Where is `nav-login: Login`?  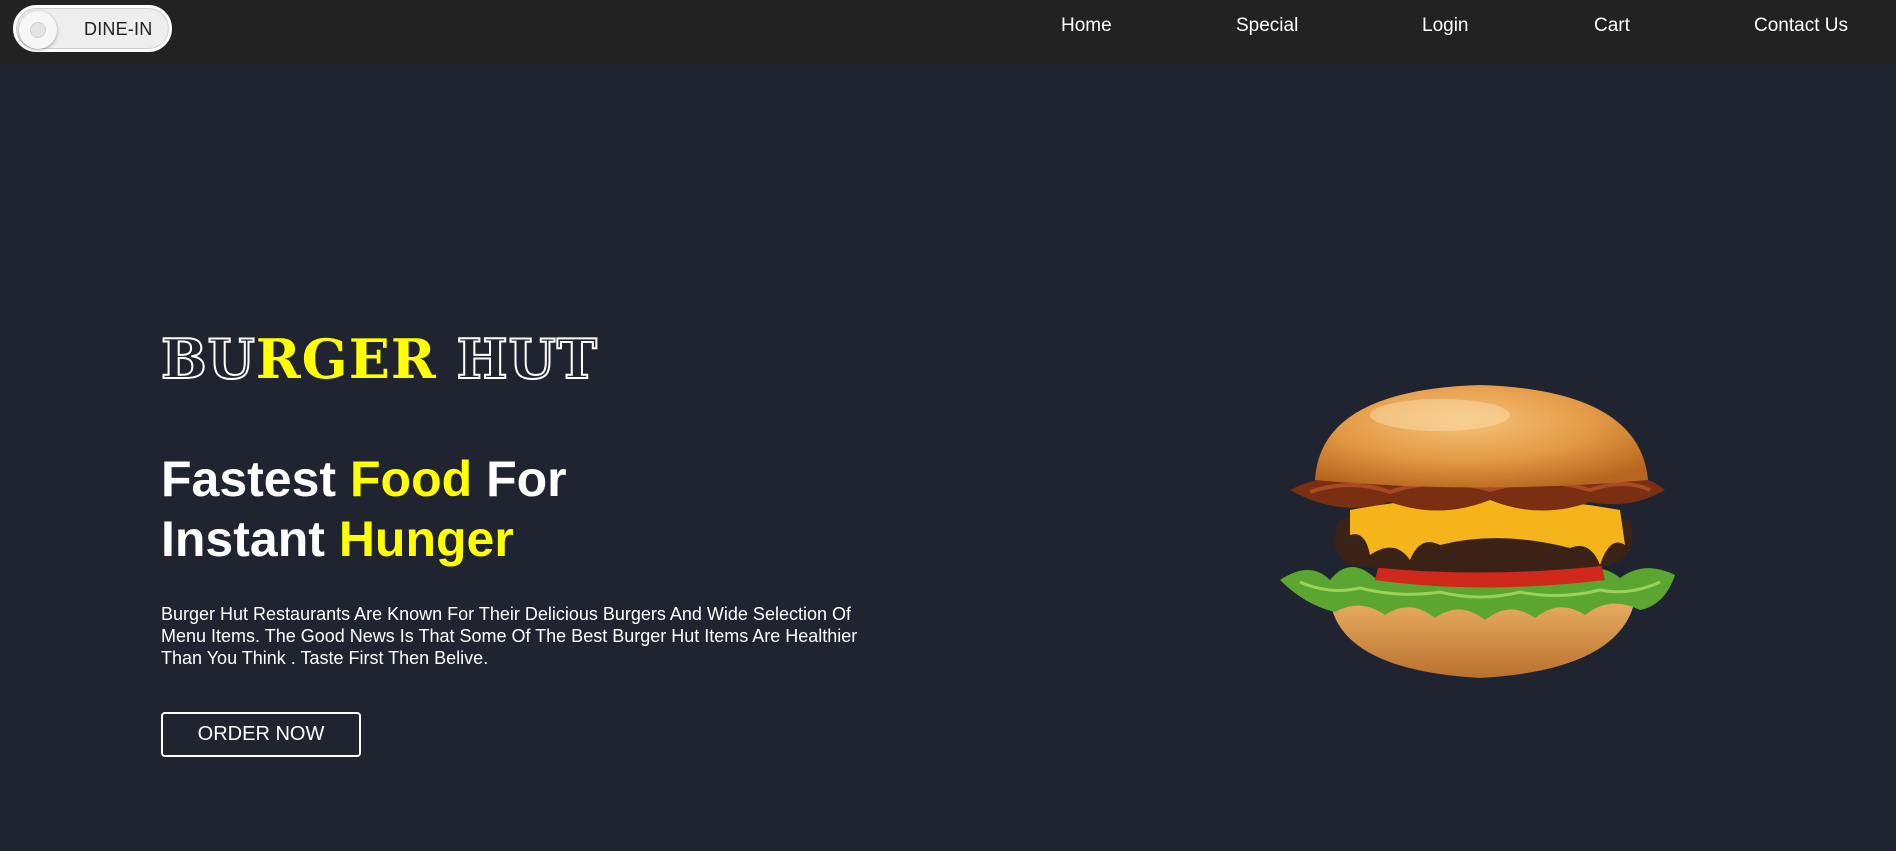 nav-login: Login is located at coordinates (1445, 26).